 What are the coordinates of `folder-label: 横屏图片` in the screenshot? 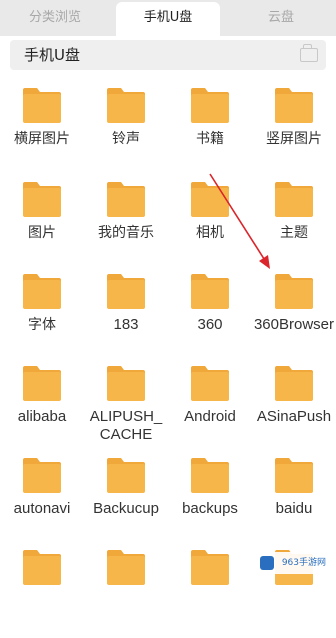 It's located at (42, 139).